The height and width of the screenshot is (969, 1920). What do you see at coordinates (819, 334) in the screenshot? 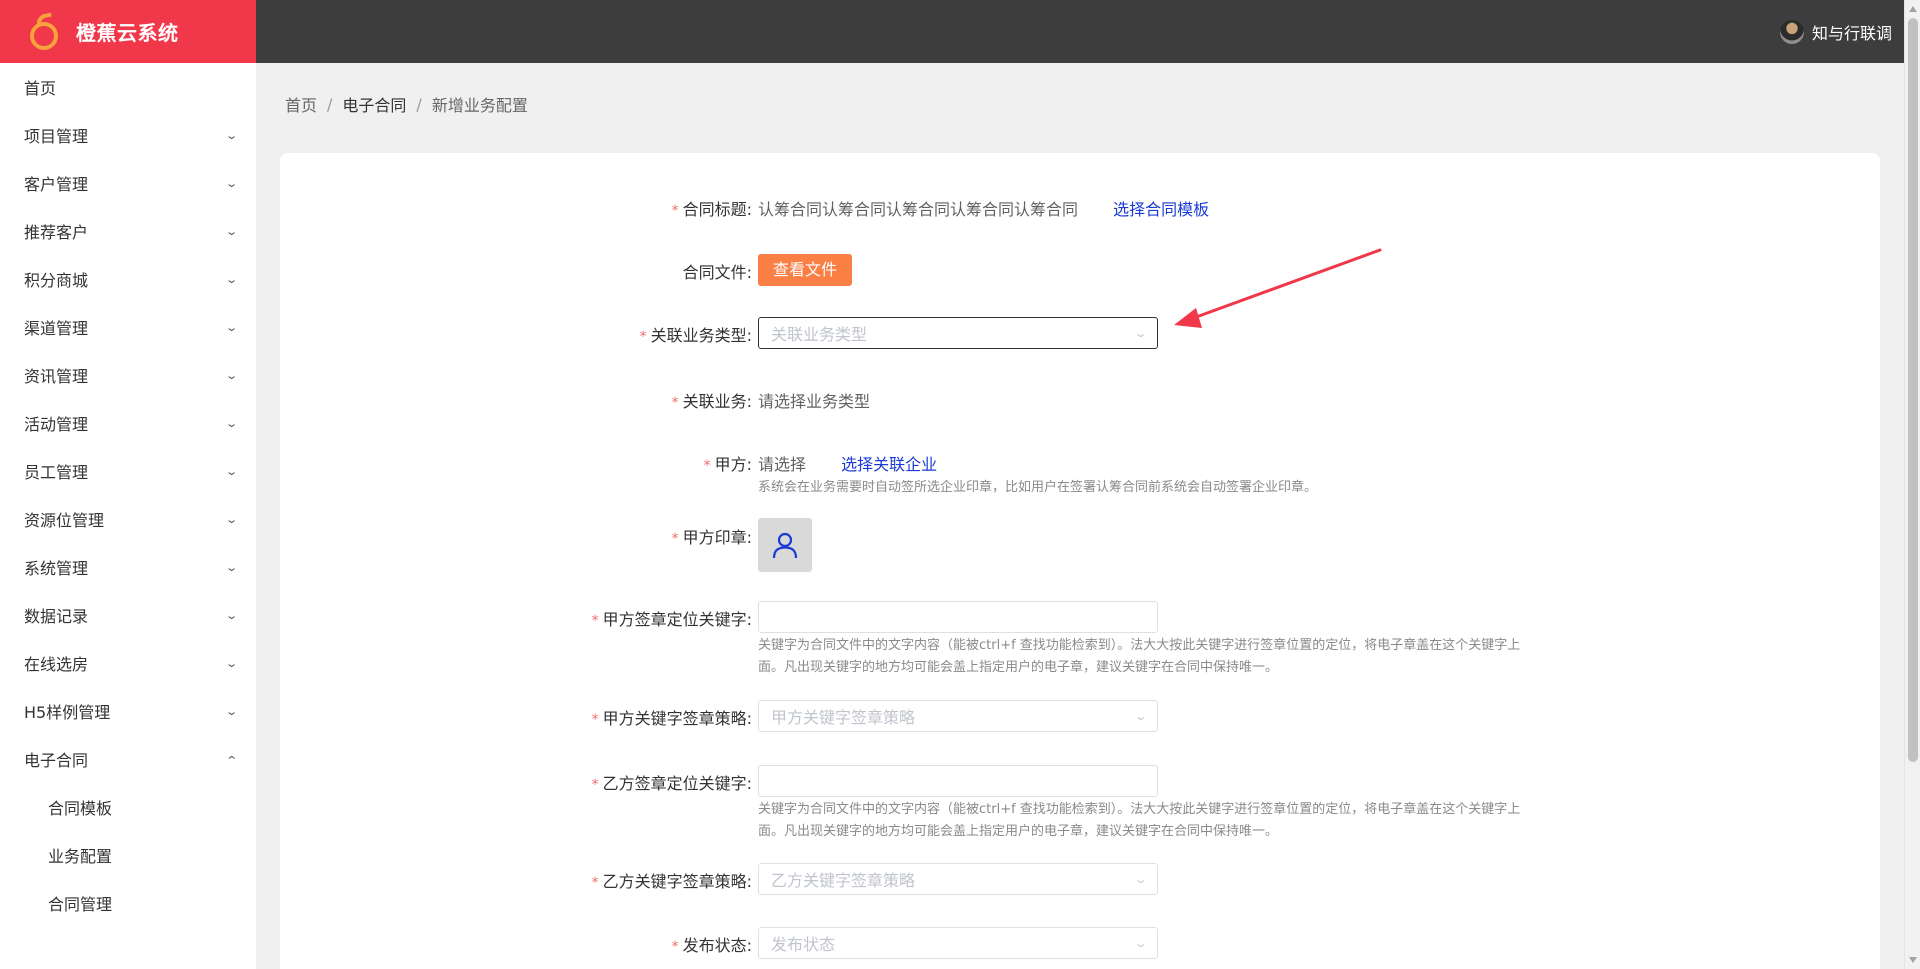
I see `select-placeholder: 关联业务类型` at bounding box center [819, 334].